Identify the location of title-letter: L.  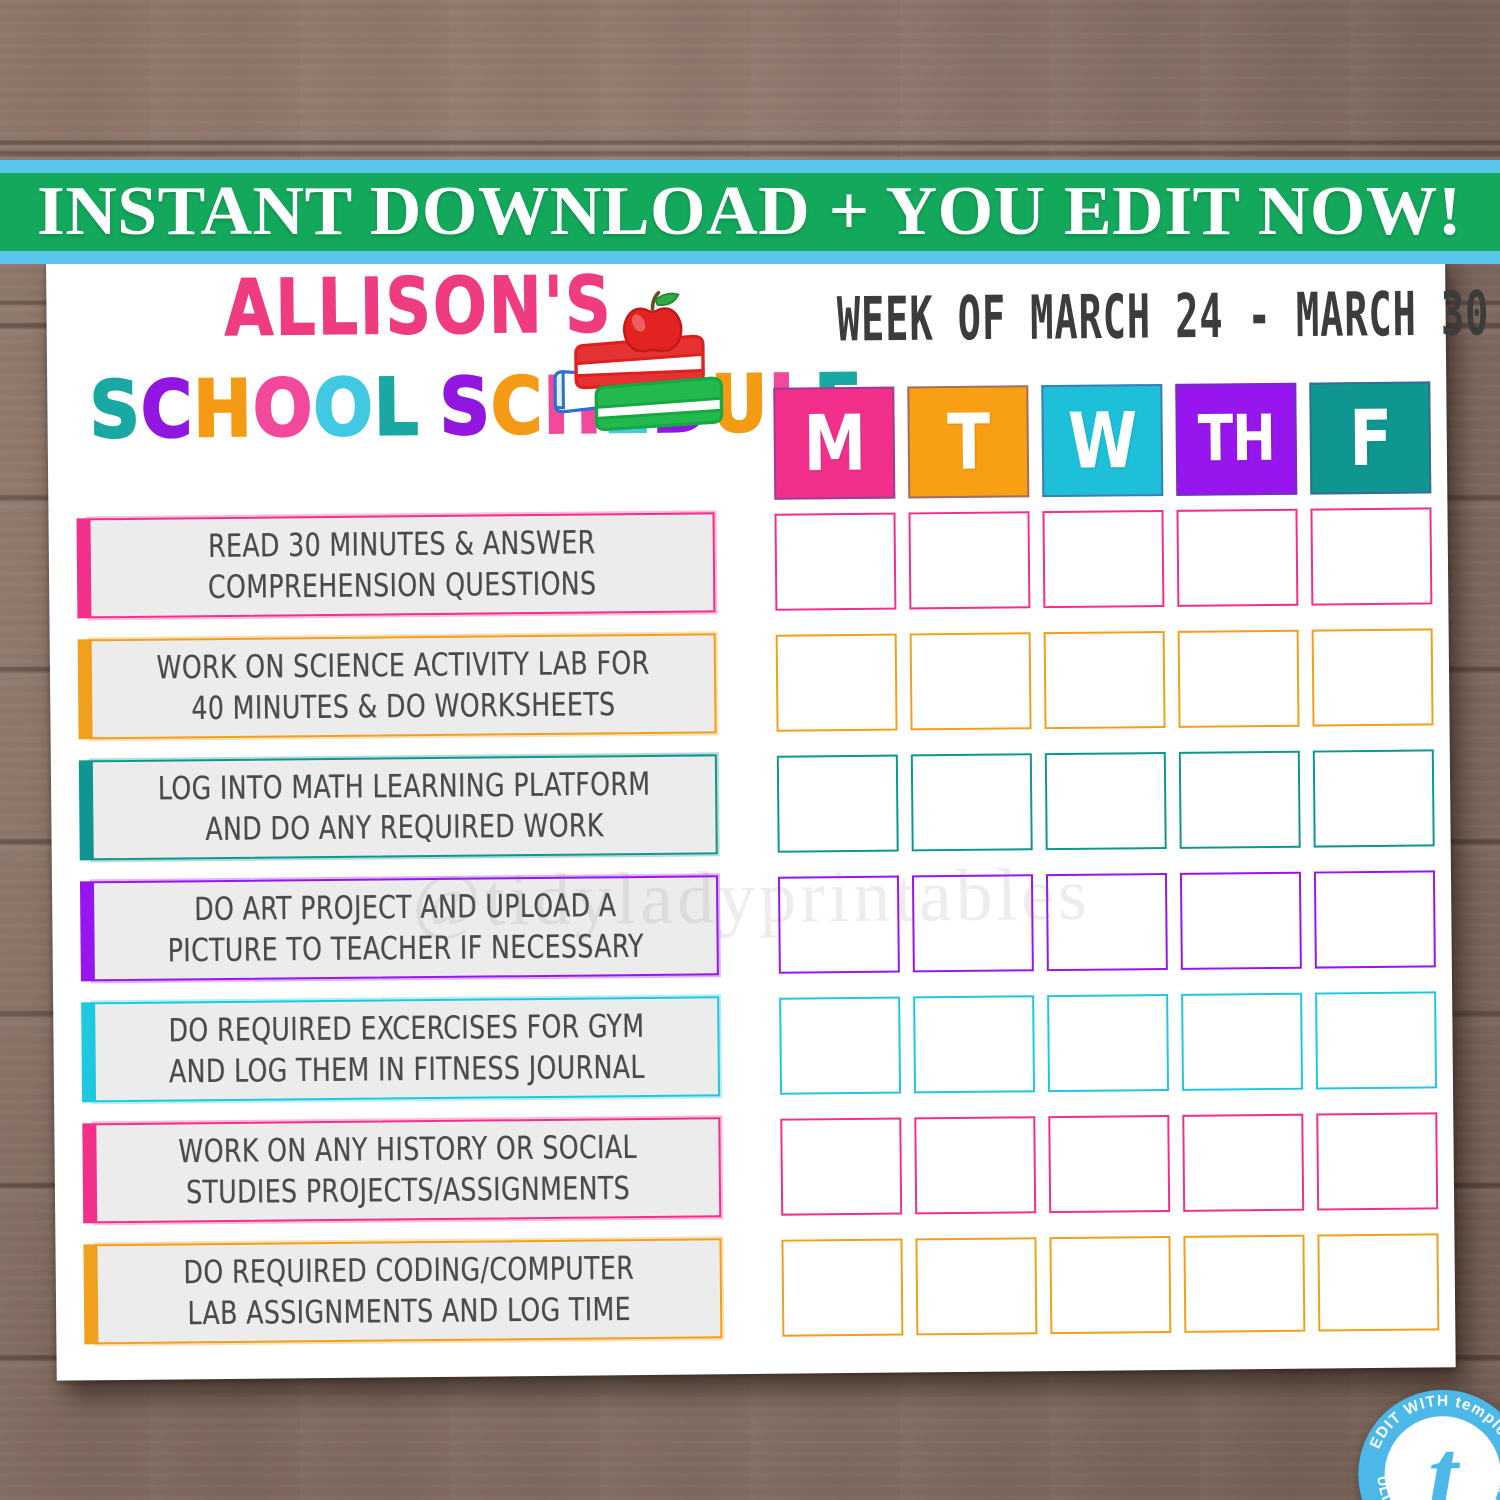
(396, 407).